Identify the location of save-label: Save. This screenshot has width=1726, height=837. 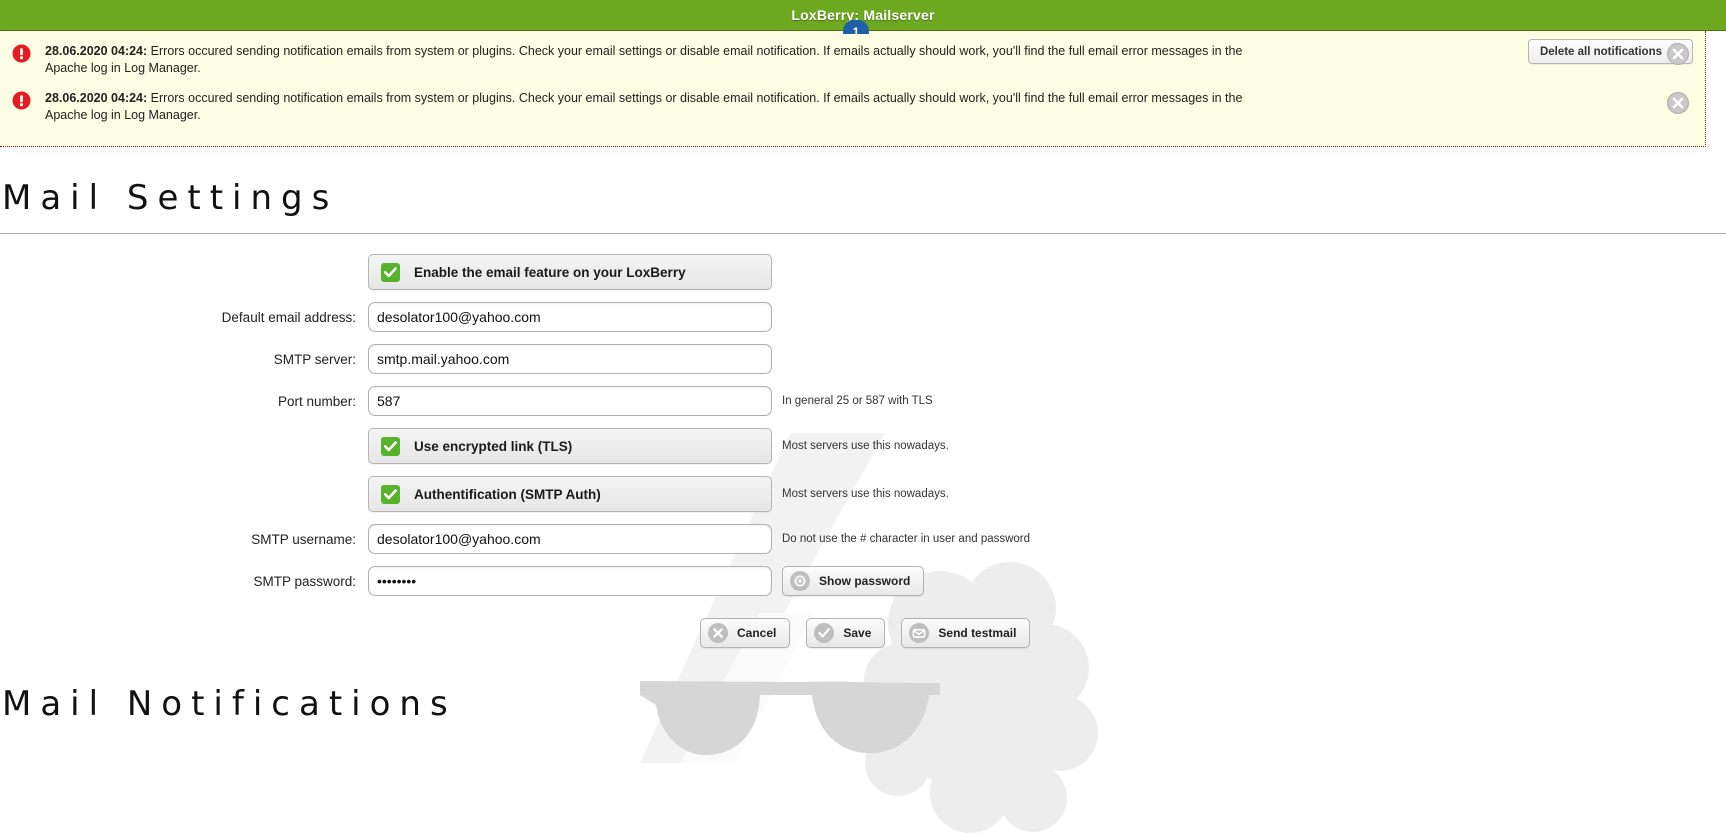
(857, 633).